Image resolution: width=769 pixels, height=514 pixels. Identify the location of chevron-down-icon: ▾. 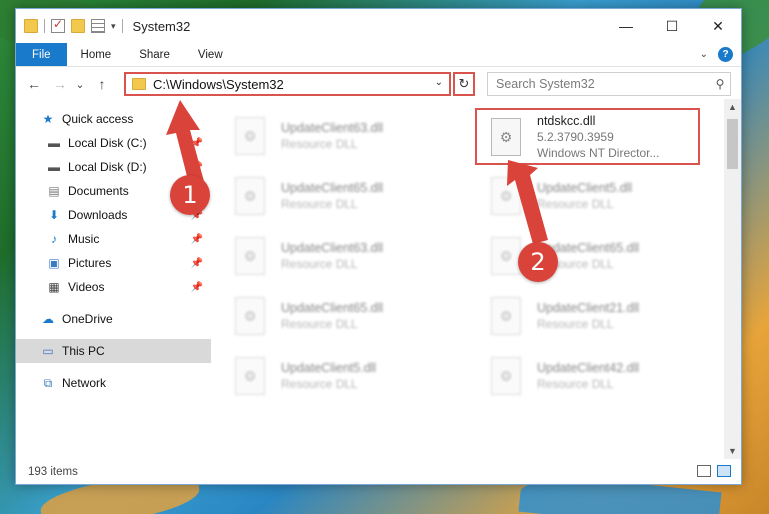
(113, 26).